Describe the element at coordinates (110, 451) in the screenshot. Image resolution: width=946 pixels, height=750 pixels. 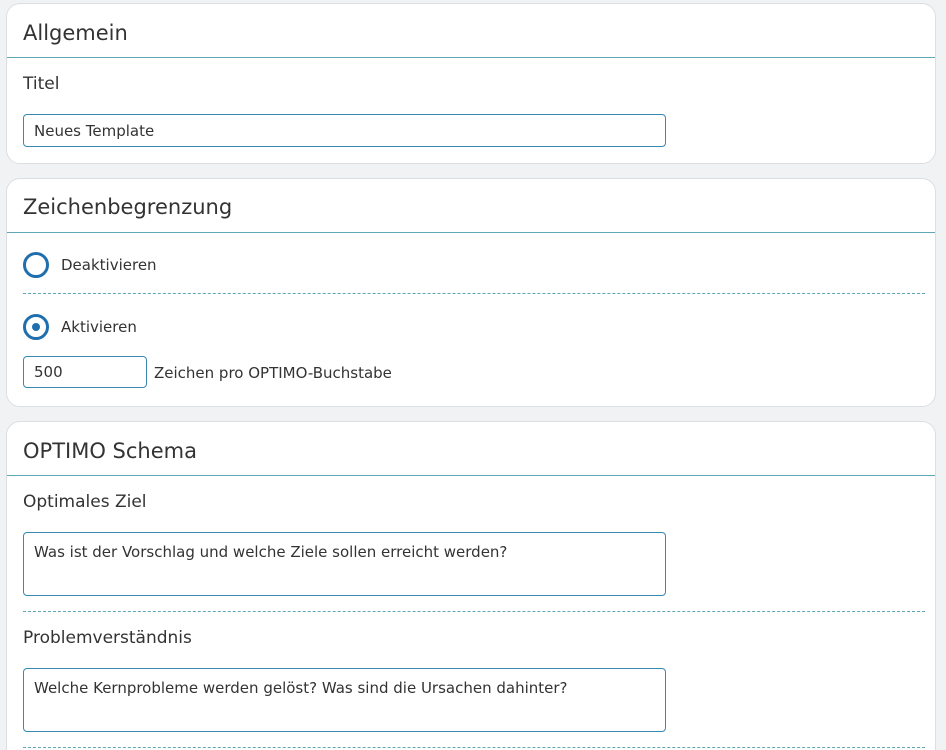
I see `optimo-card-title: OPTIMO Schema` at that location.